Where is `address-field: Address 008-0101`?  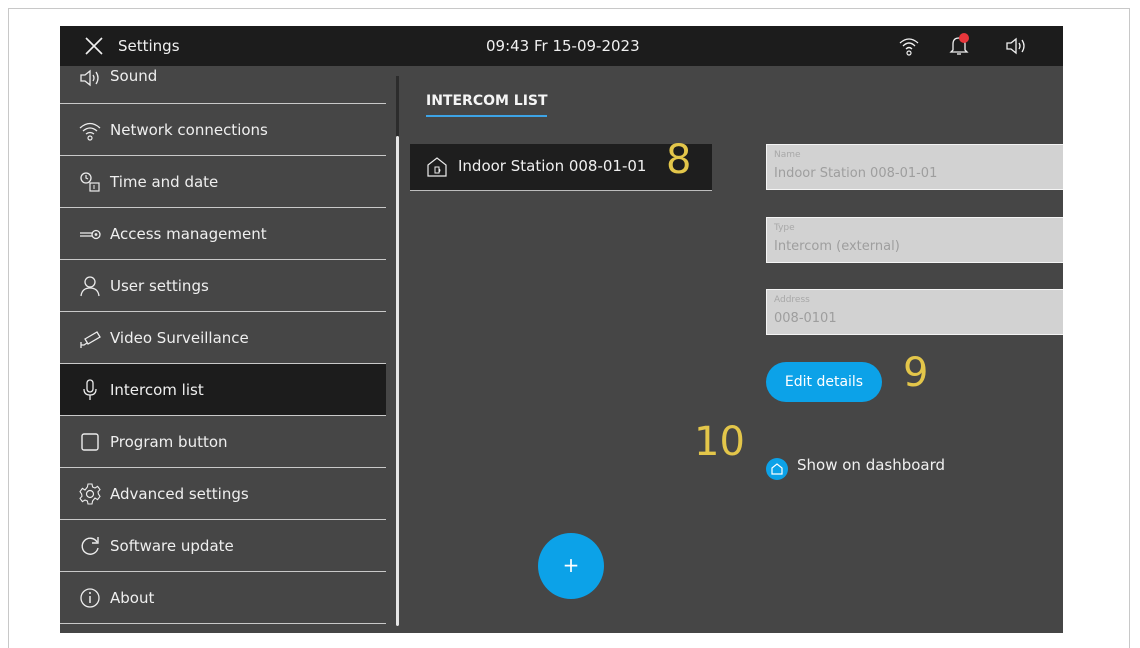
address-field: Address 008-0101 is located at coordinates (914, 312).